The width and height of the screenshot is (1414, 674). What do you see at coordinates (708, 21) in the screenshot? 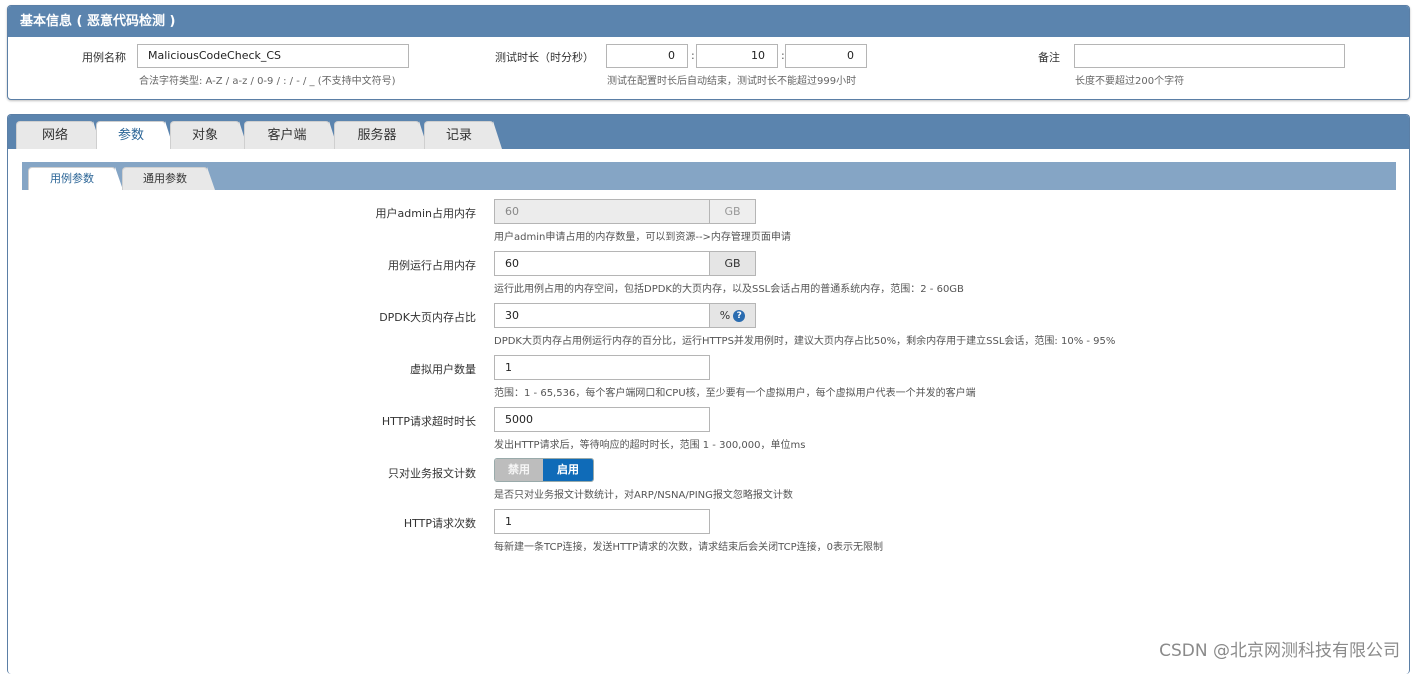
I see `basic-info-title: 基本信息 ( 恶意代码检测 )` at bounding box center [708, 21].